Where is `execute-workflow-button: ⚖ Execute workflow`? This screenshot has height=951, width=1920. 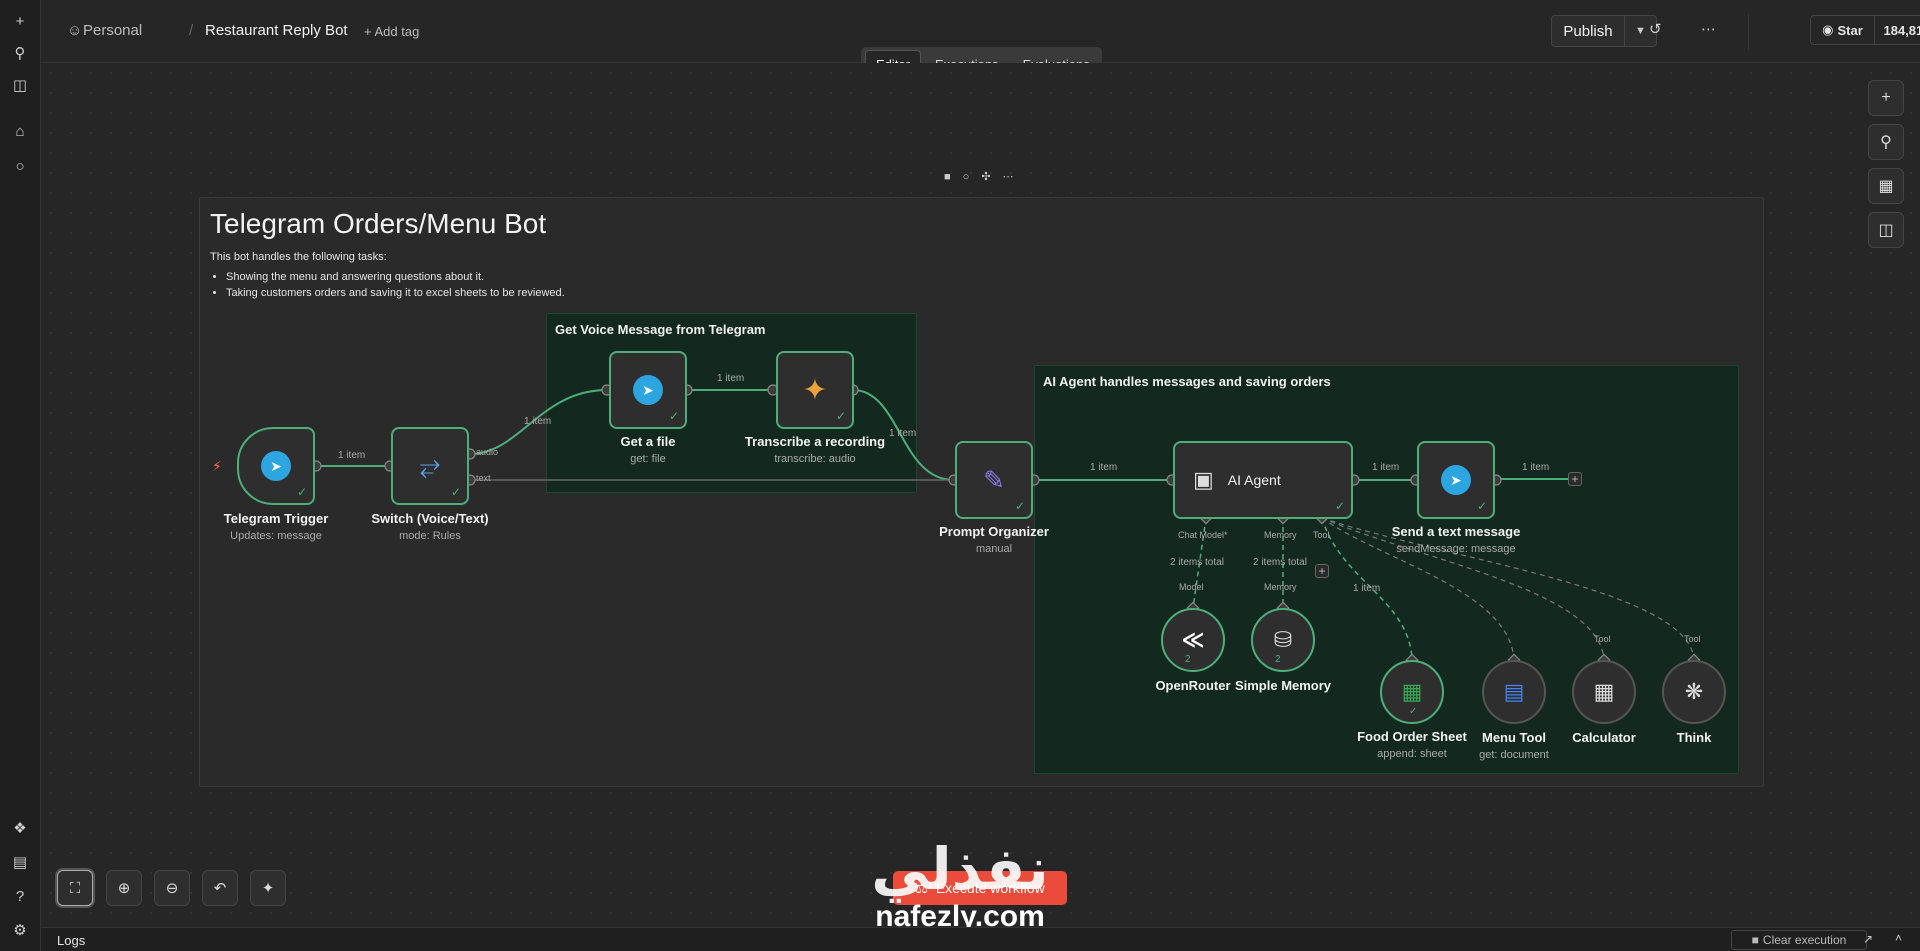
execute-workflow-button: ⚖ Execute workflow is located at coordinates (980, 888).